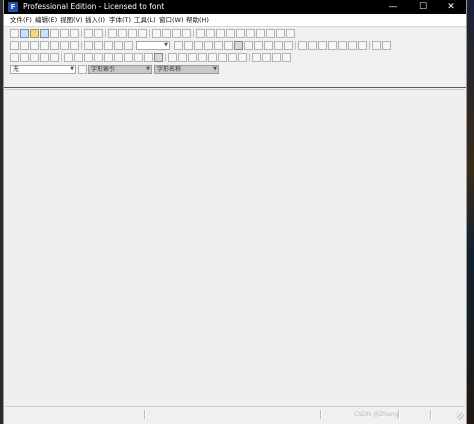 The image size is (474, 424). Describe the element at coordinates (95, 20) in the screenshot. I see `menu-insert: 插入(I)` at that location.